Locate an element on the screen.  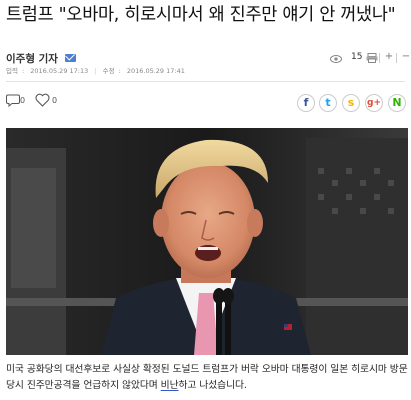
font-size-down-button: − is located at coordinates (404, 58).